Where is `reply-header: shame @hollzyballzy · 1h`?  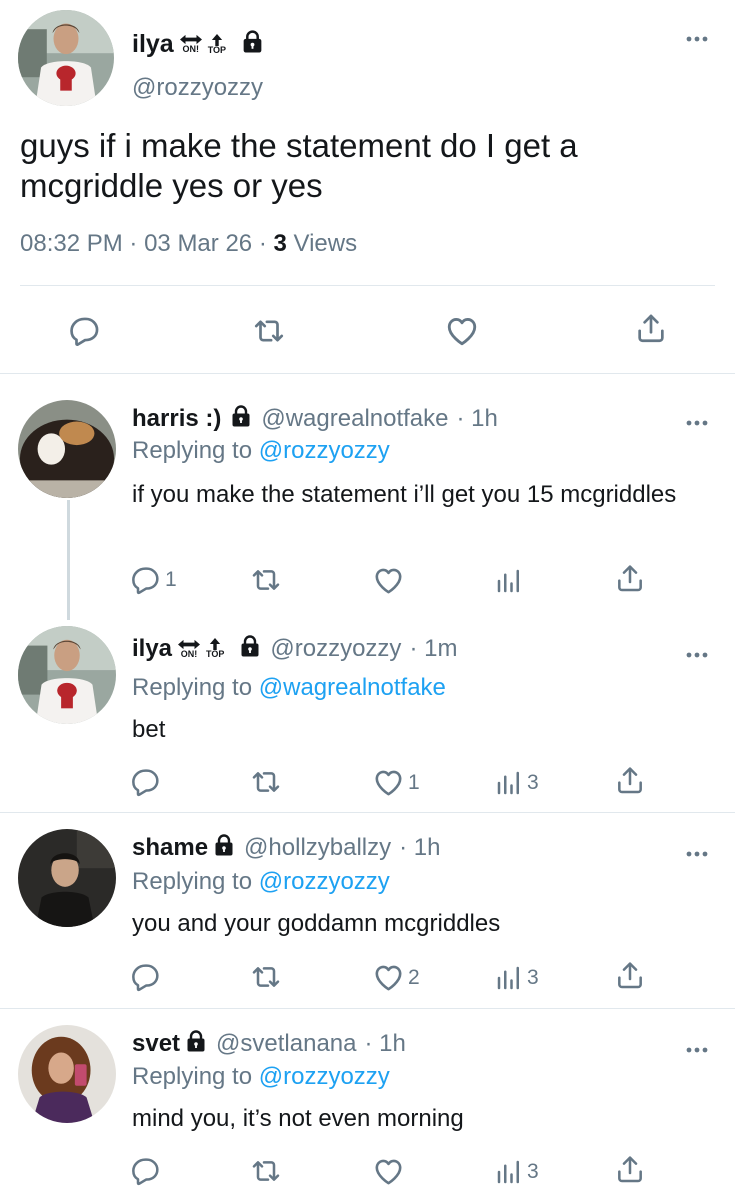
reply-header: shame @hollzyballzy · 1h is located at coordinates (286, 847).